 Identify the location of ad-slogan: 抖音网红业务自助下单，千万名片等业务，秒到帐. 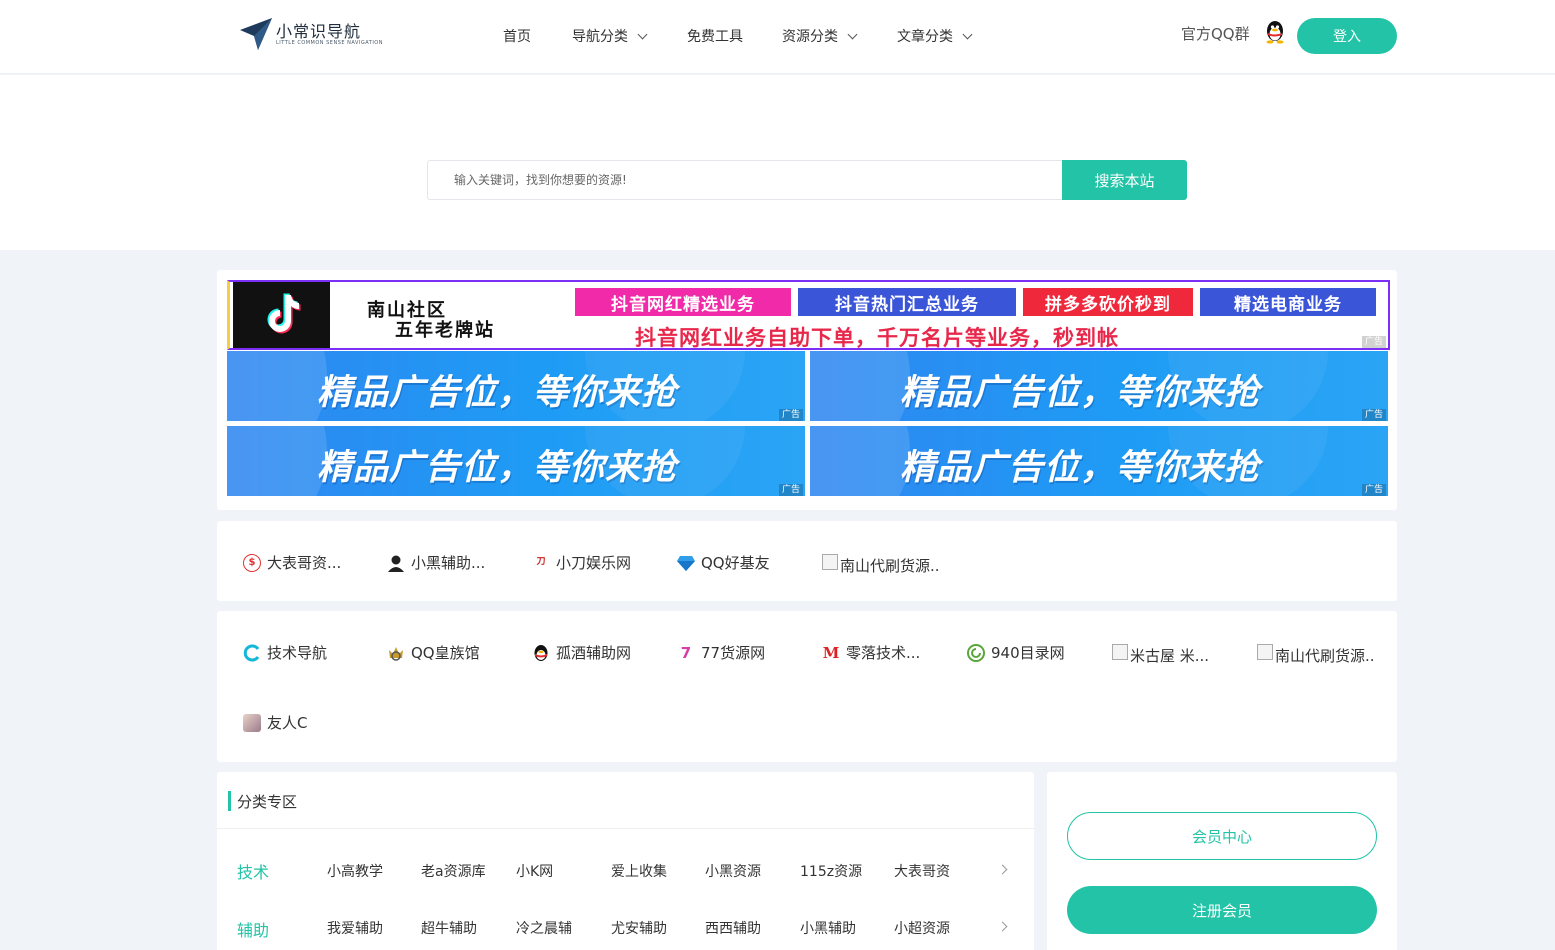
(877, 338).